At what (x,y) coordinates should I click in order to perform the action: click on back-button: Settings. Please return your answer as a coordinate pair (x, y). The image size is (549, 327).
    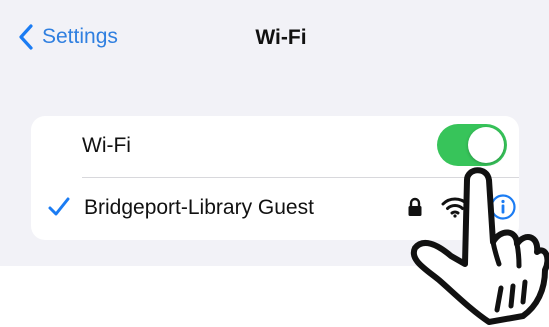
    Looking at the image, I should click on (68, 37).